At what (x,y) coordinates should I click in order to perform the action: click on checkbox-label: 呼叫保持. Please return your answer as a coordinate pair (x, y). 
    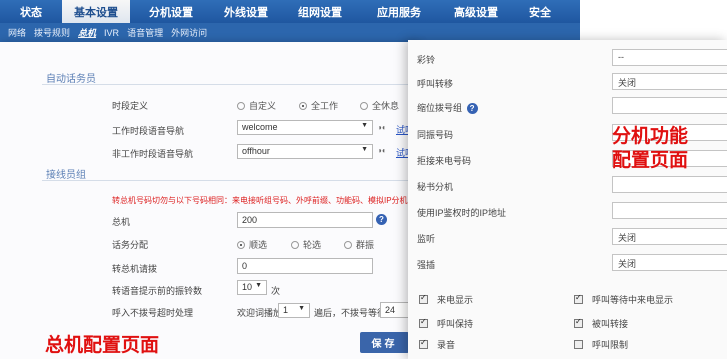
    Looking at the image, I should click on (455, 324).